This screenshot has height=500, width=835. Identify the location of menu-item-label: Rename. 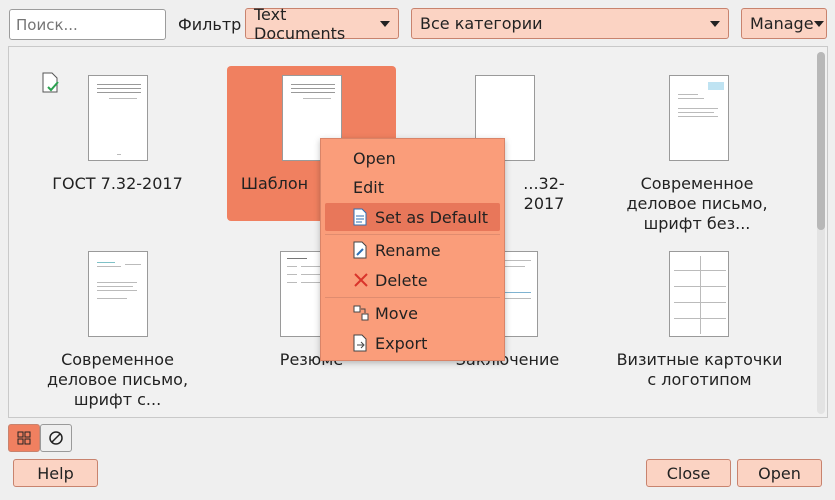
(408, 250).